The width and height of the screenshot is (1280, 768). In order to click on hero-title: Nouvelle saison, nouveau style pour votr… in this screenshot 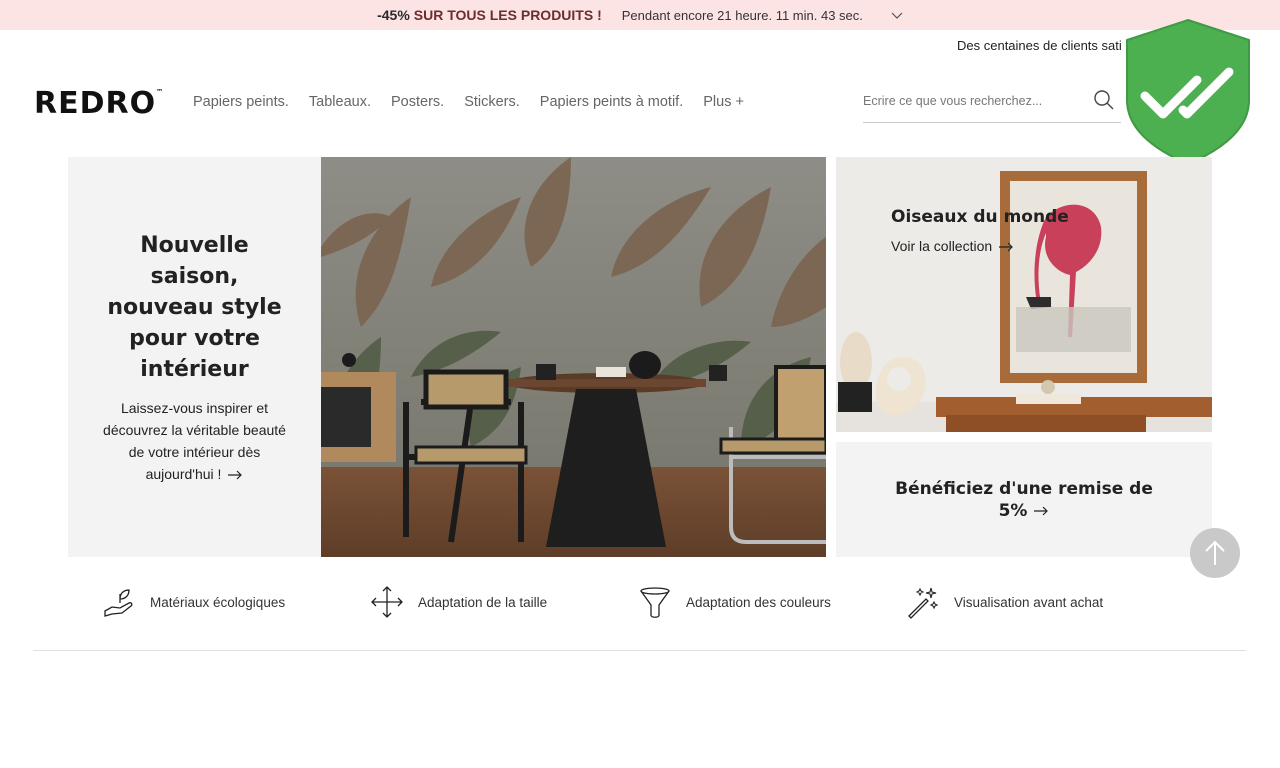, I will do `click(194, 307)`.